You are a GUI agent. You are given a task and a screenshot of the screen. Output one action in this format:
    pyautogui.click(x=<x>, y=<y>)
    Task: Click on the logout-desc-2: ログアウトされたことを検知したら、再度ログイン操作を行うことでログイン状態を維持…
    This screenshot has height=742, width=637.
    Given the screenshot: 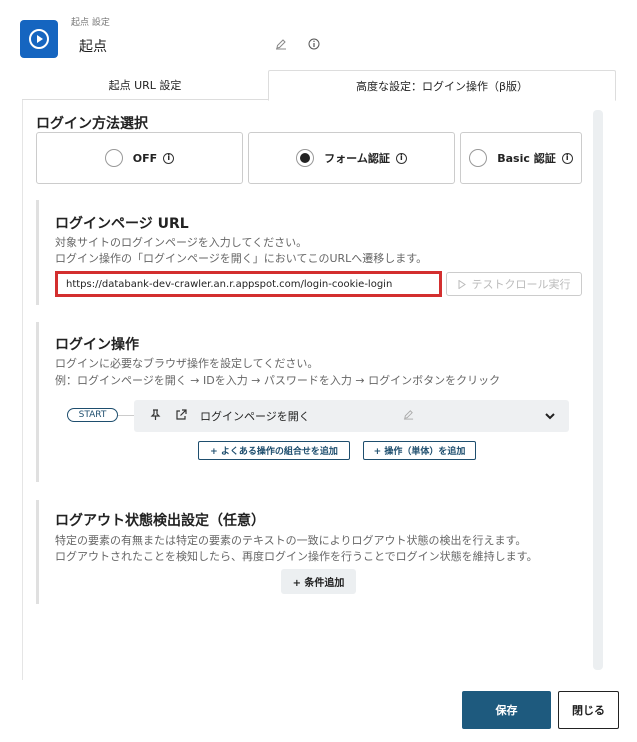 What is the action you would take?
    pyautogui.click(x=296, y=556)
    